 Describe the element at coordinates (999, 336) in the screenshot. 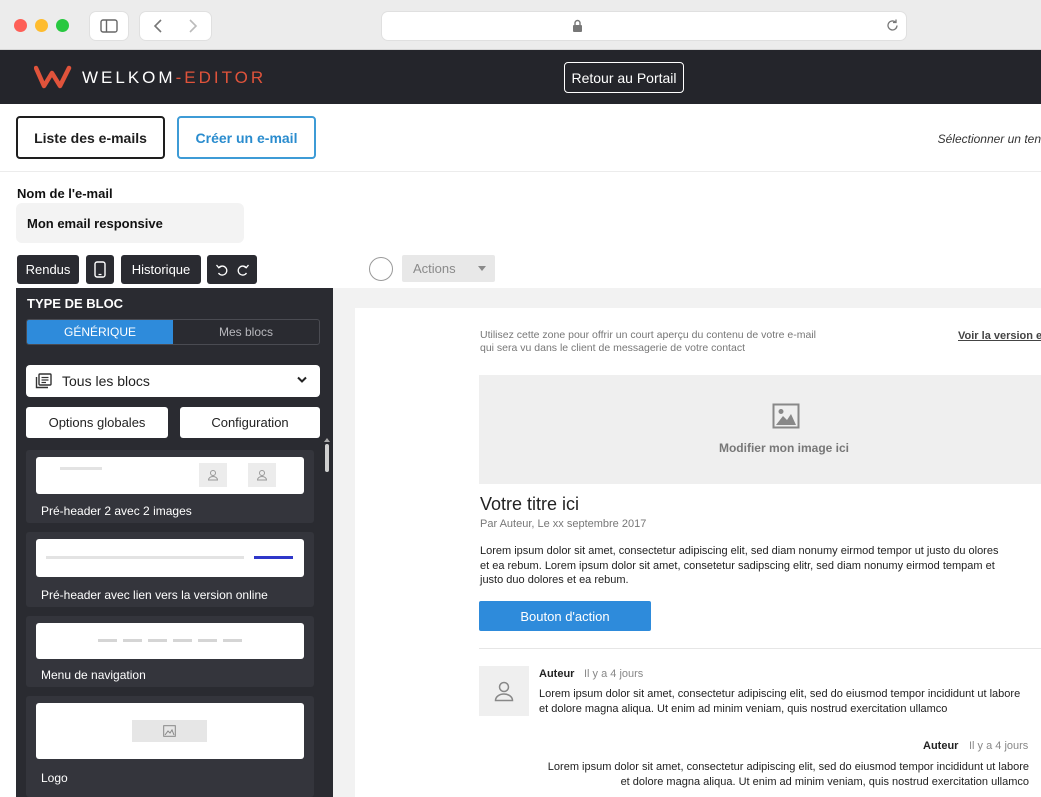

I see `online-version-link: Voir la version e` at that location.